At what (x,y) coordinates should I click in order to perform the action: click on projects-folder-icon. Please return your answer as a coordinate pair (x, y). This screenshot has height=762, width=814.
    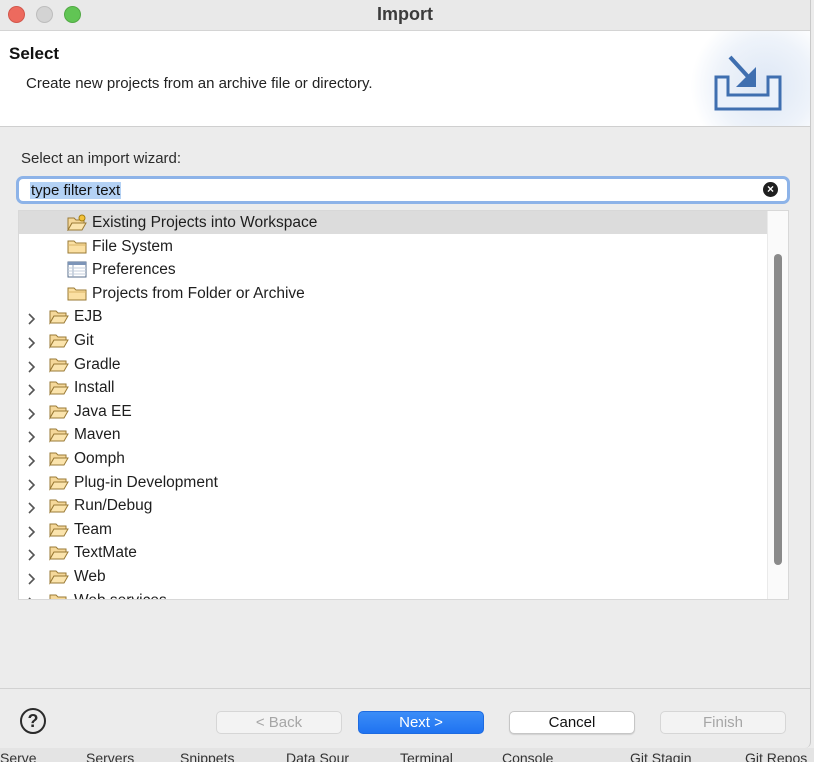
    Looking at the image, I should click on (77, 223).